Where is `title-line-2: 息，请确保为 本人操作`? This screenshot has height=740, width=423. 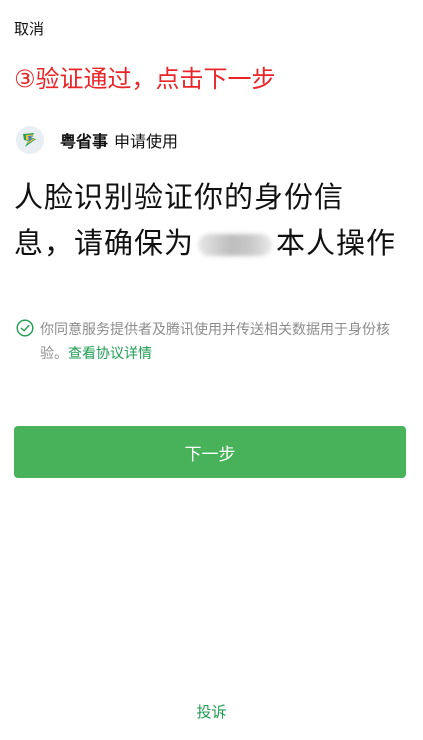
title-line-2: 息，请确保为 本人操作 is located at coordinates (214, 243).